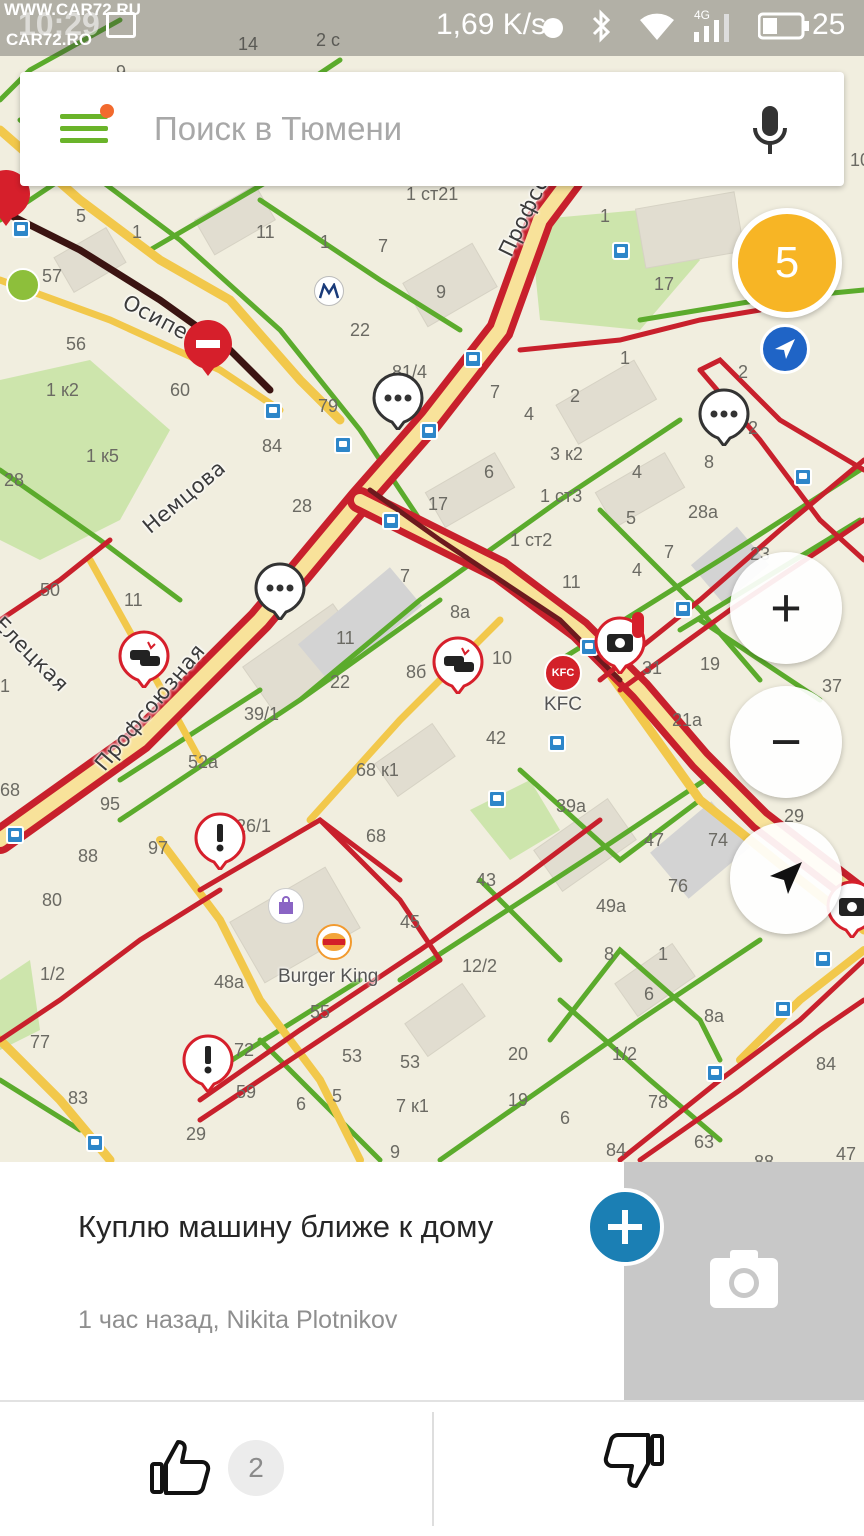 This screenshot has width=864, height=1536. What do you see at coordinates (301, 1104) in the screenshot?
I see `house-number: 6` at bounding box center [301, 1104].